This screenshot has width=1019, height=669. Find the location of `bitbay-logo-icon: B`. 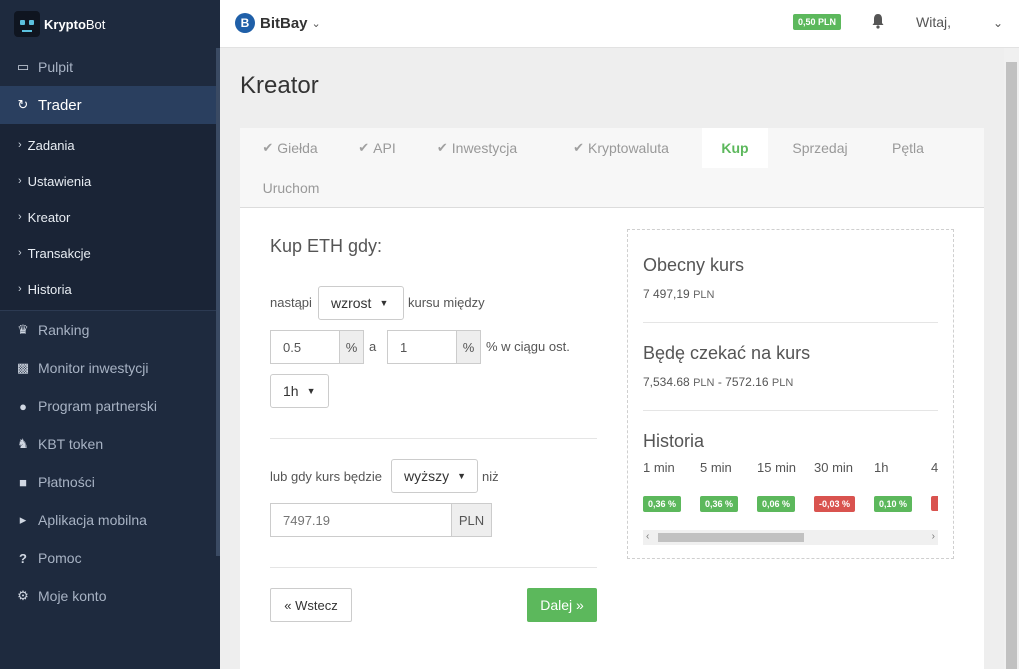

bitbay-logo-icon: B is located at coordinates (245, 23).